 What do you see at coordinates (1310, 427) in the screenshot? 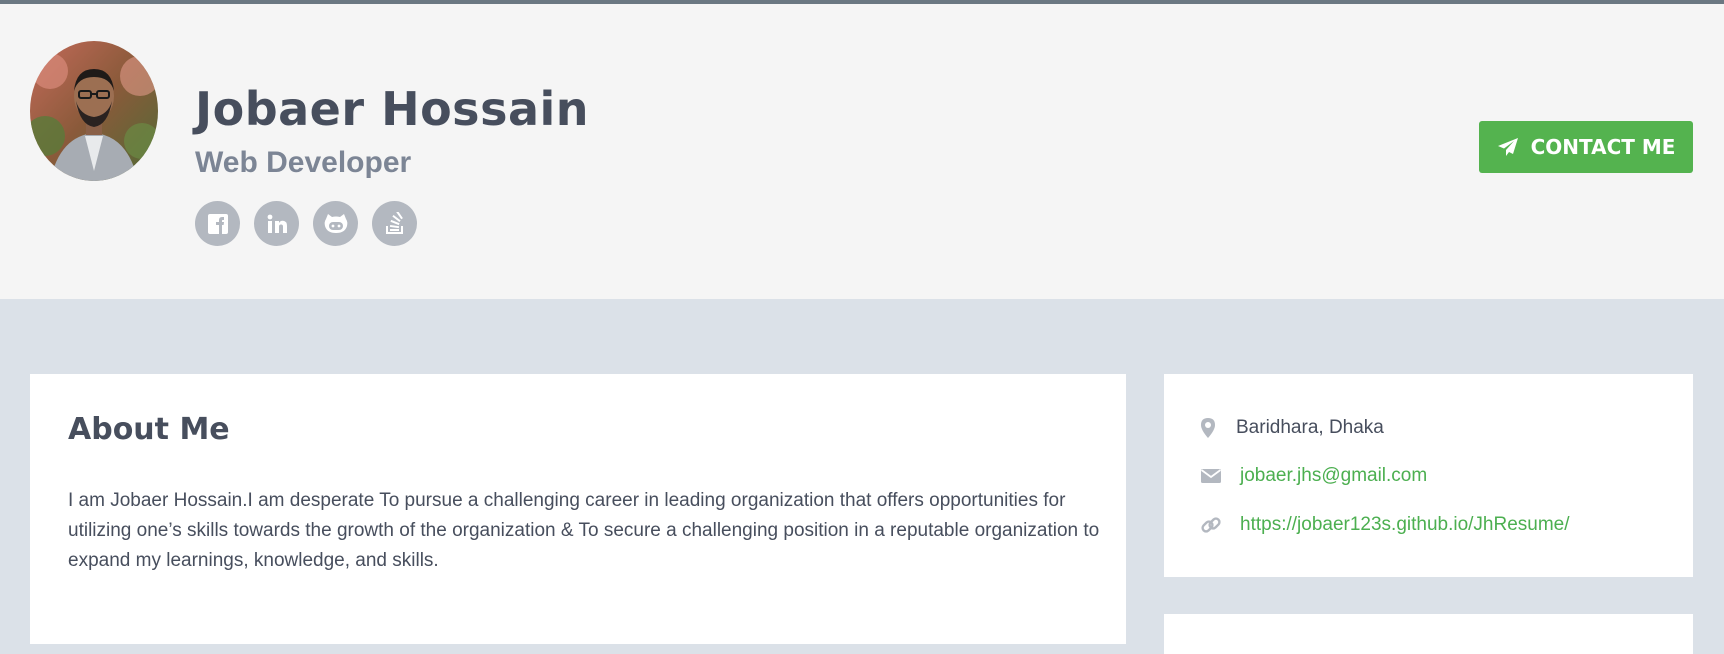
I see `location-text: Baridhara, Dhaka` at bounding box center [1310, 427].